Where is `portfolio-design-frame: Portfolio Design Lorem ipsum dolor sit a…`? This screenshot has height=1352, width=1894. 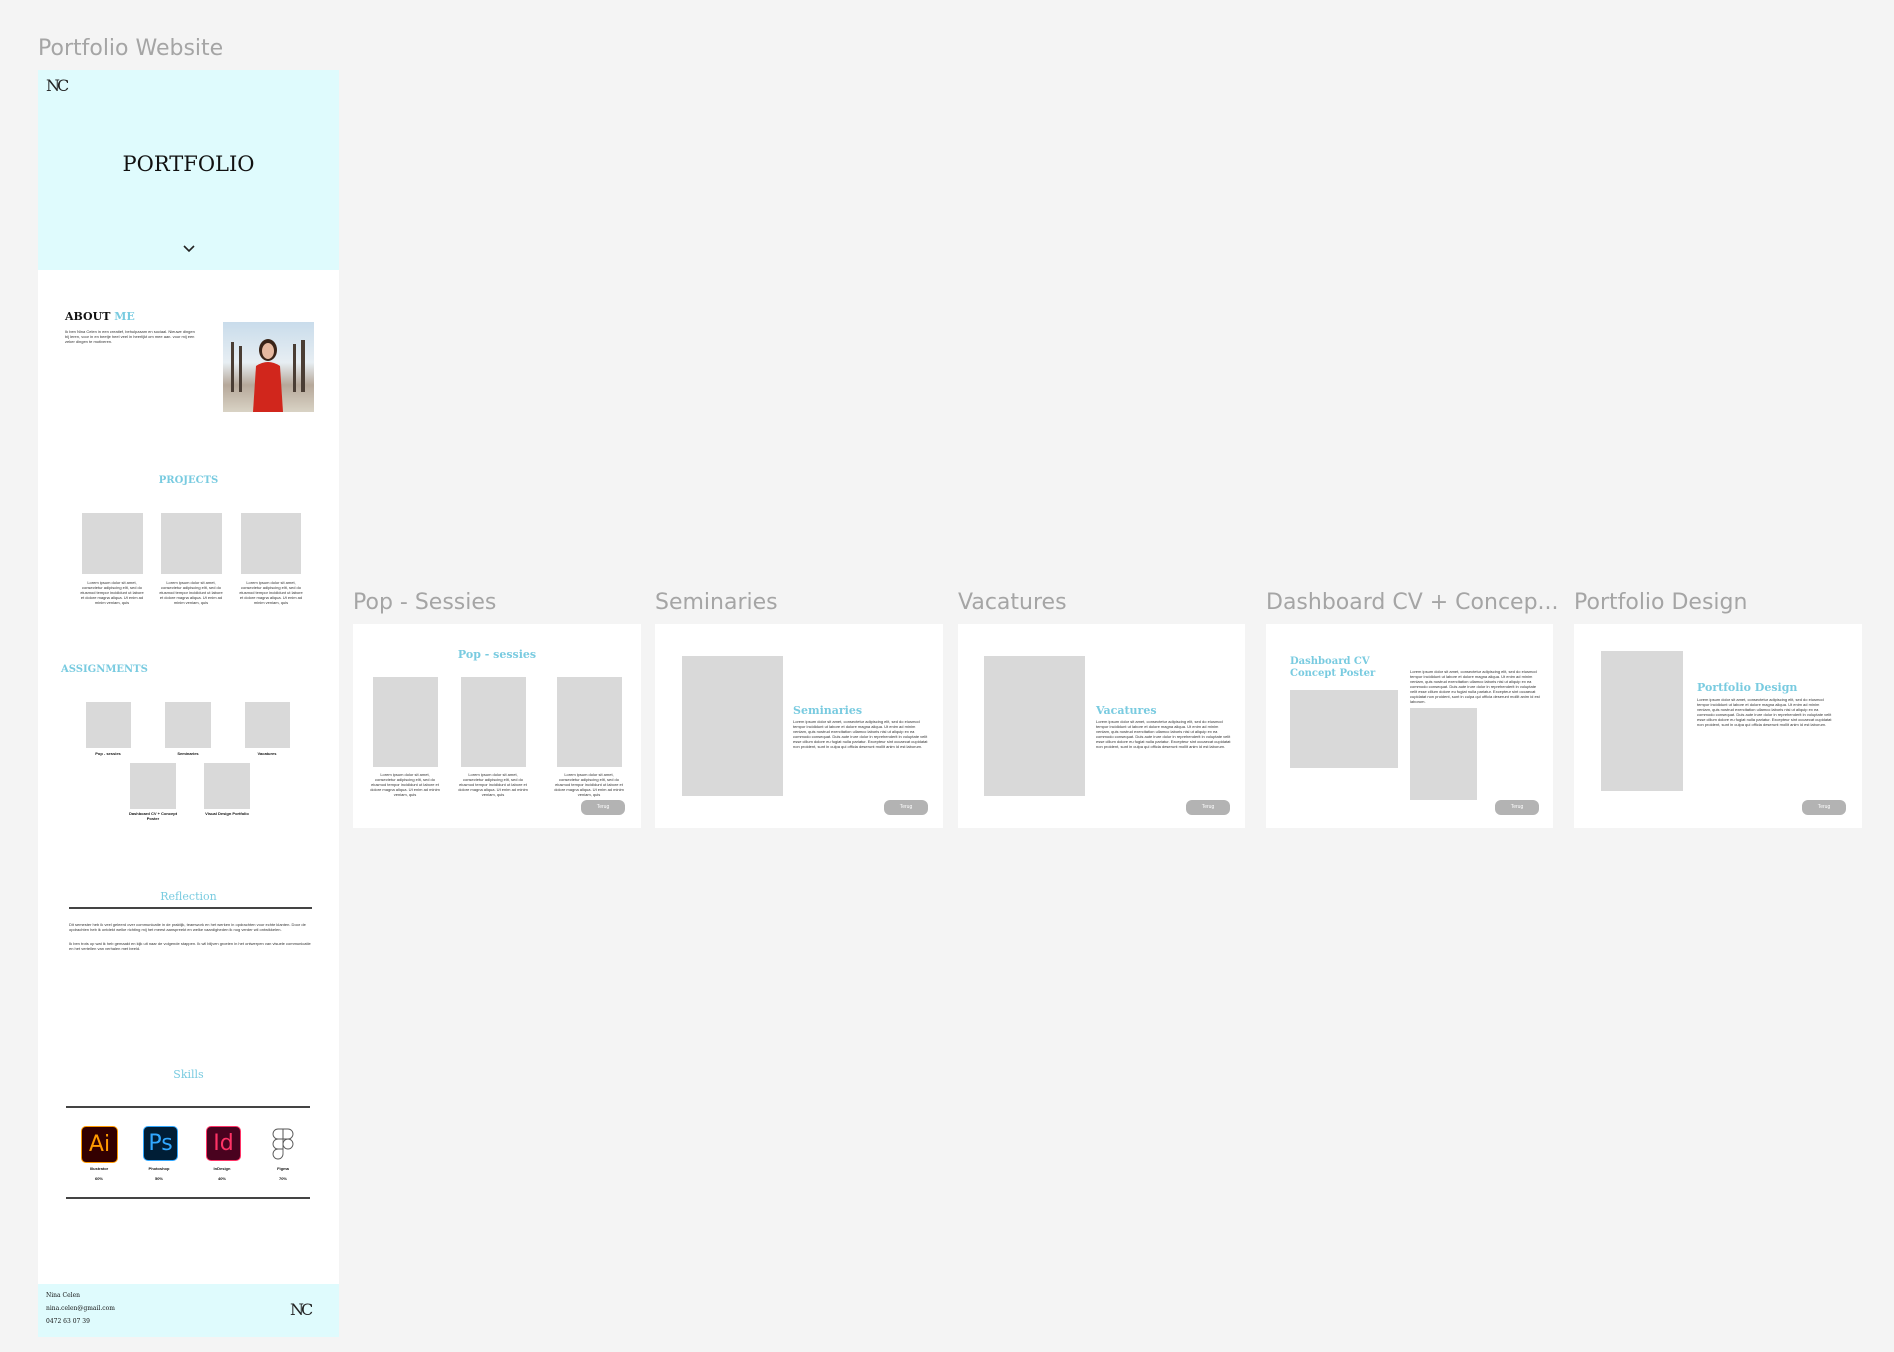
portfolio-design-frame: Portfolio Design Lorem ipsum dolor sit a… is located at coordinates (1718, 726).